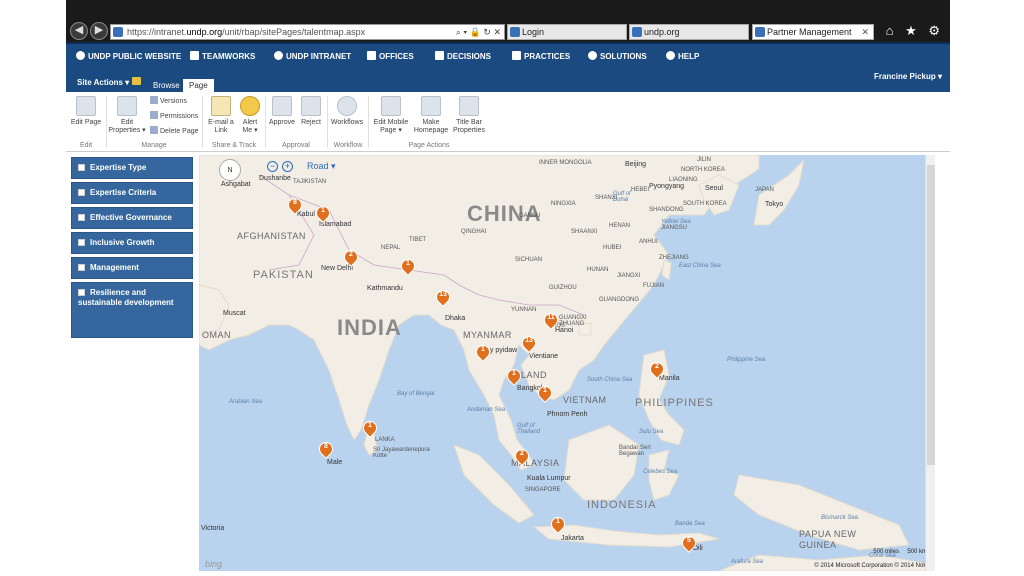  What do you see at coordinates (174, 115) in the screenshot?
I see `permissions-button: Permissions` at bounding box center [174, 115].